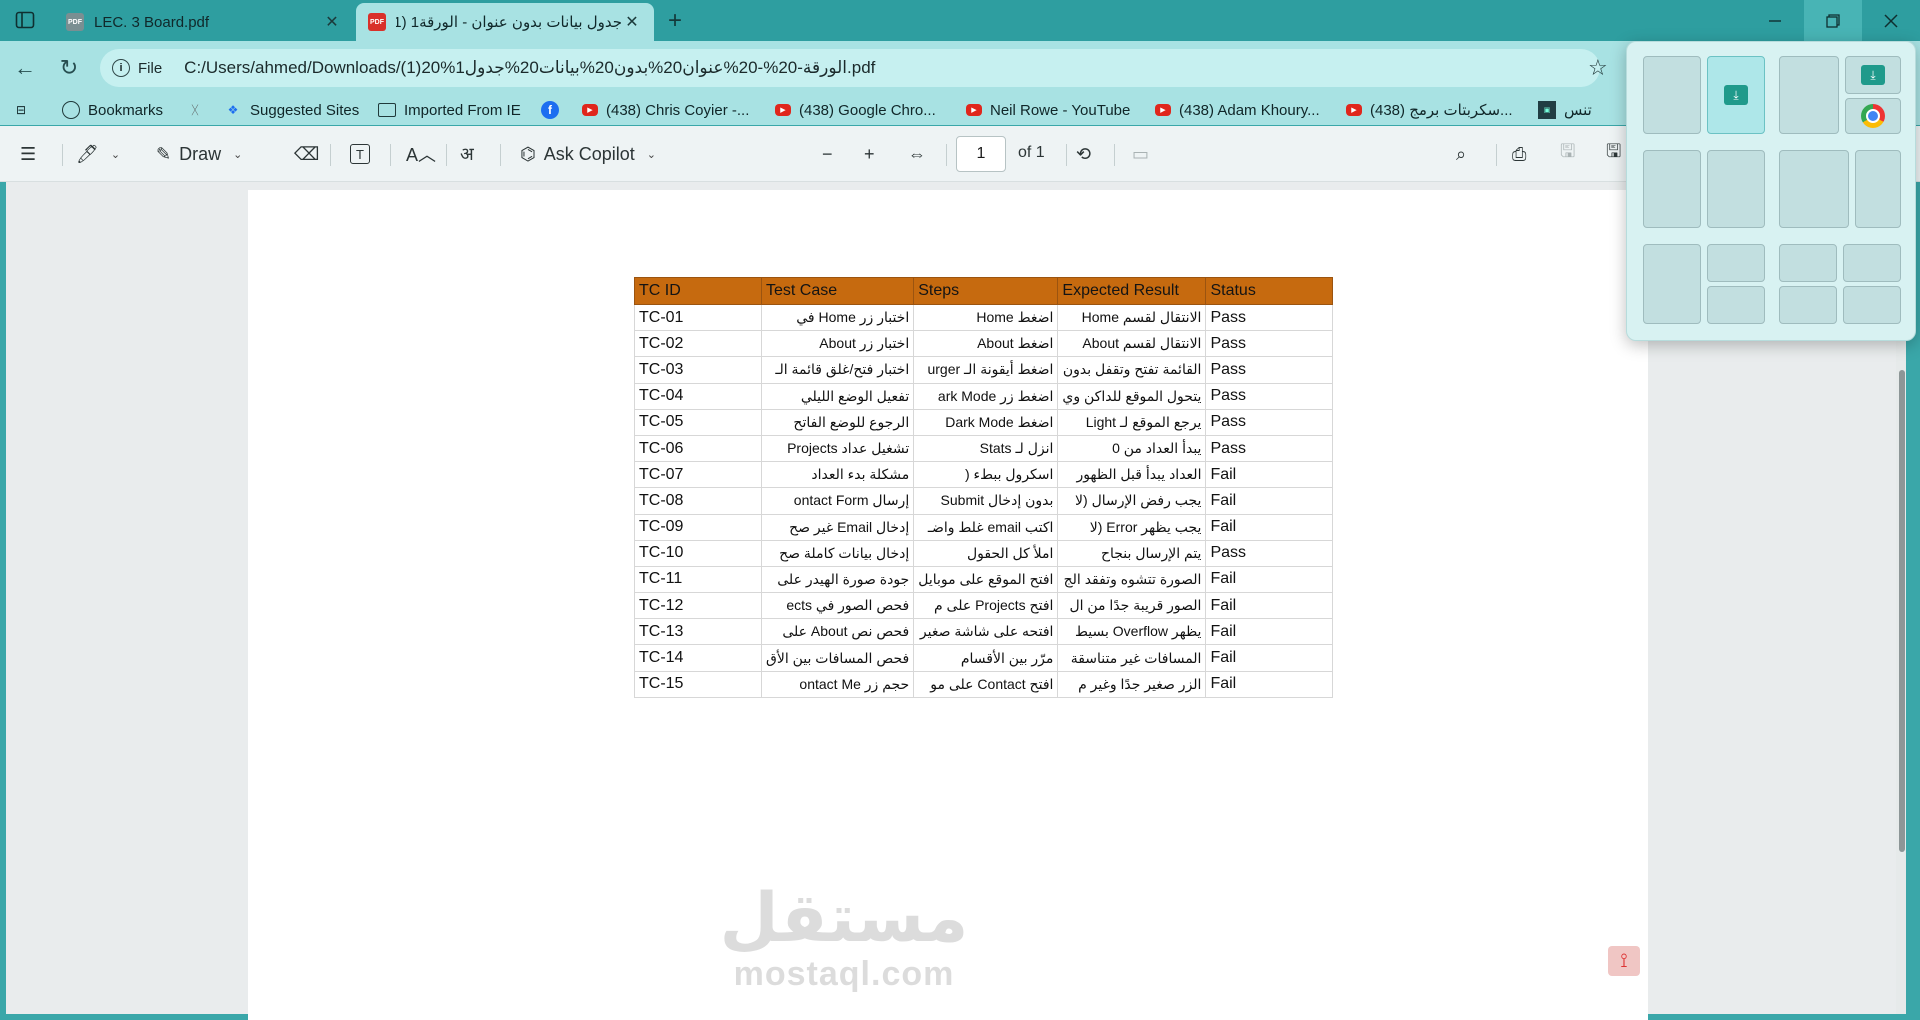  I want to click on bookmark-label: Bookmarks, so click(126, 110).